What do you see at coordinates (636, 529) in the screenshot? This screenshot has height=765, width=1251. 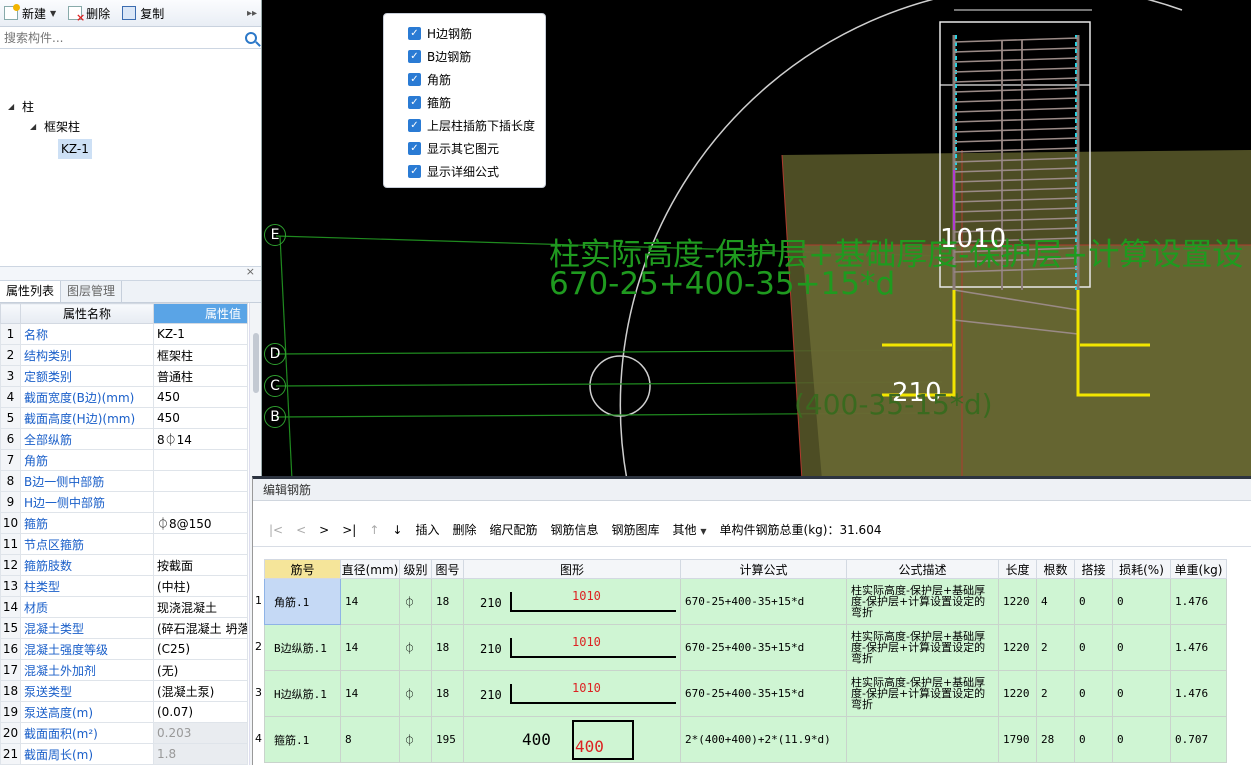 I see `rebar-library-button: 钢筋图库` at bounding box center [636, 529].